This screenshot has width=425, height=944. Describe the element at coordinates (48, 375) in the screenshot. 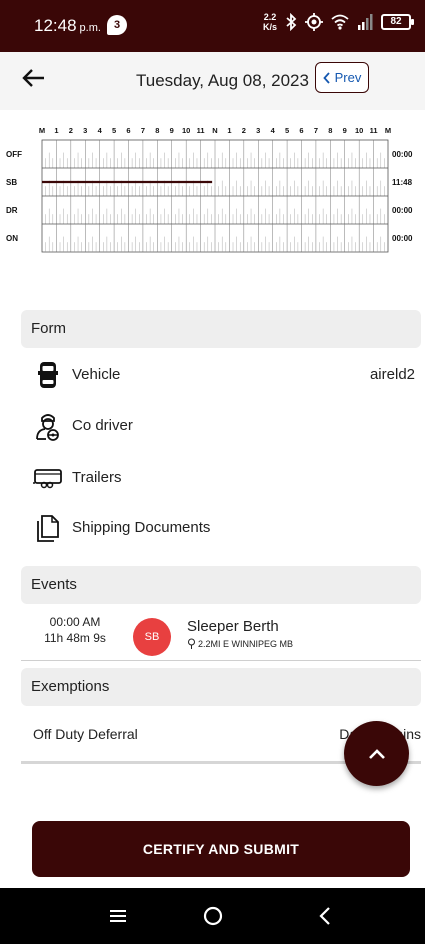

I see `vehicle-icon` at that location.